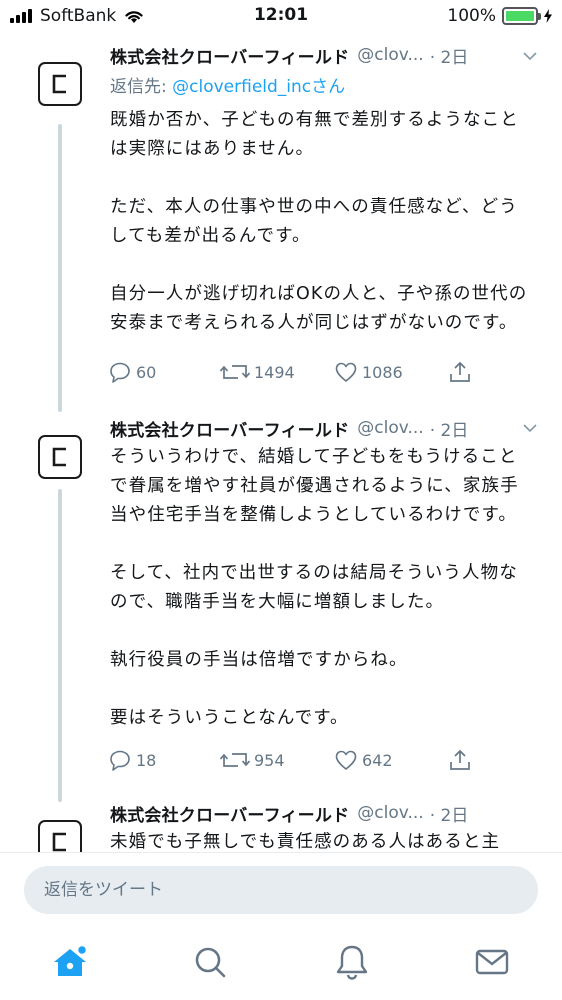  I want to click on search-icon, so click(210, 962).